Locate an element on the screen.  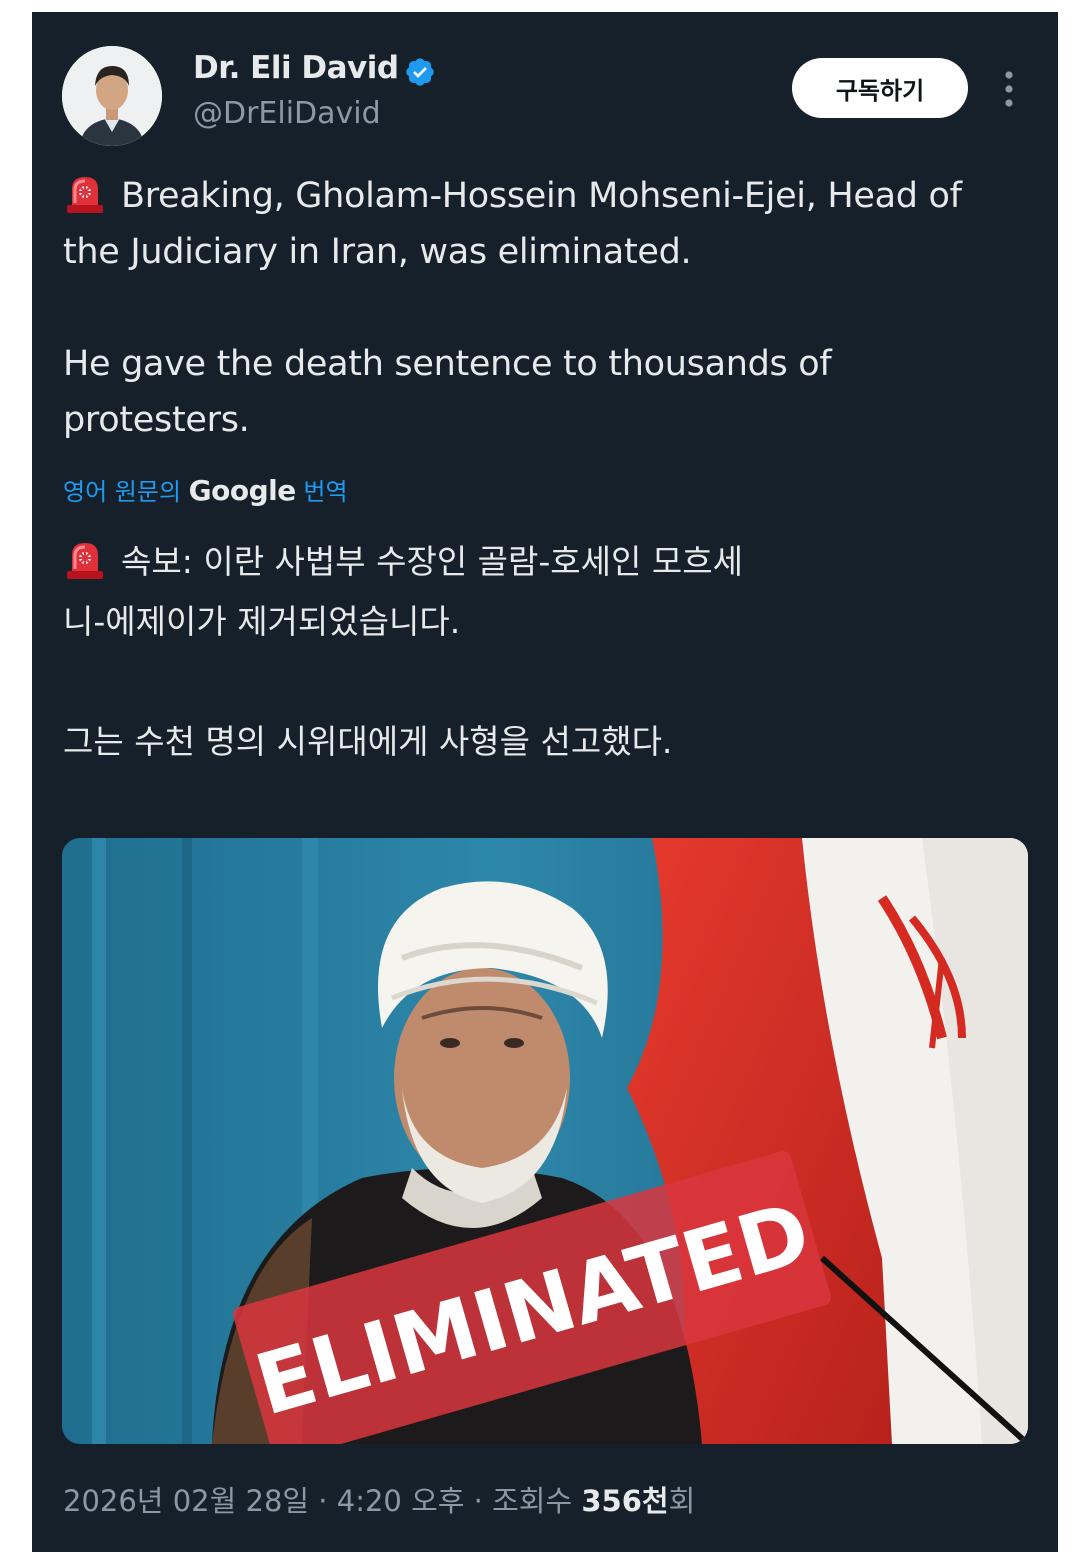
views-count: 356천 is located at coordinates (625, 1501).